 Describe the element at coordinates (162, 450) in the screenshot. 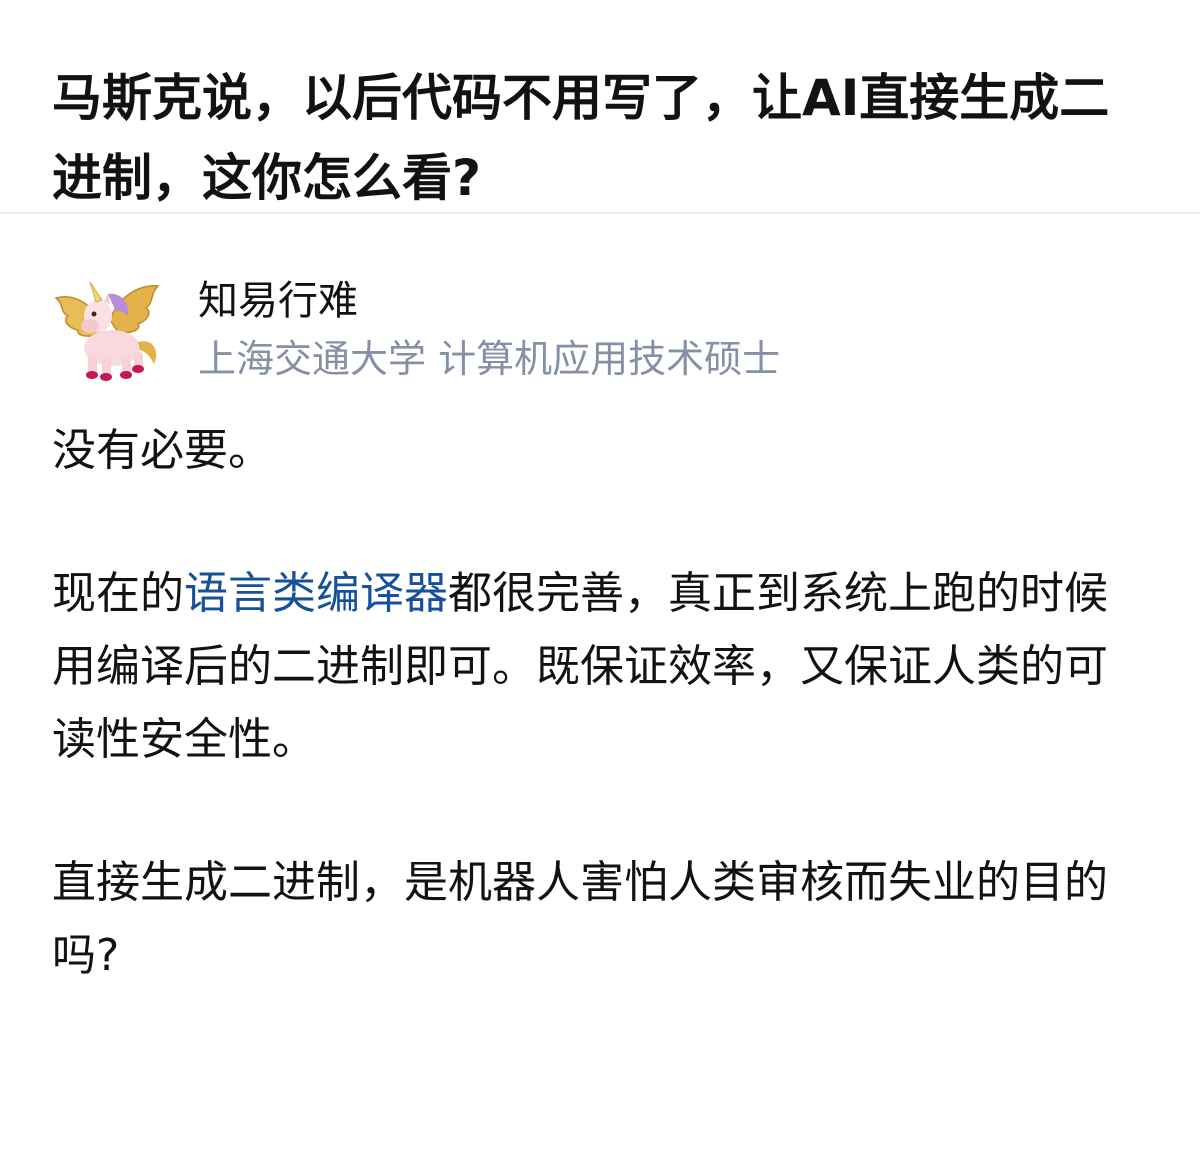

I see `paragraph-1: 没有必要。` at that location.